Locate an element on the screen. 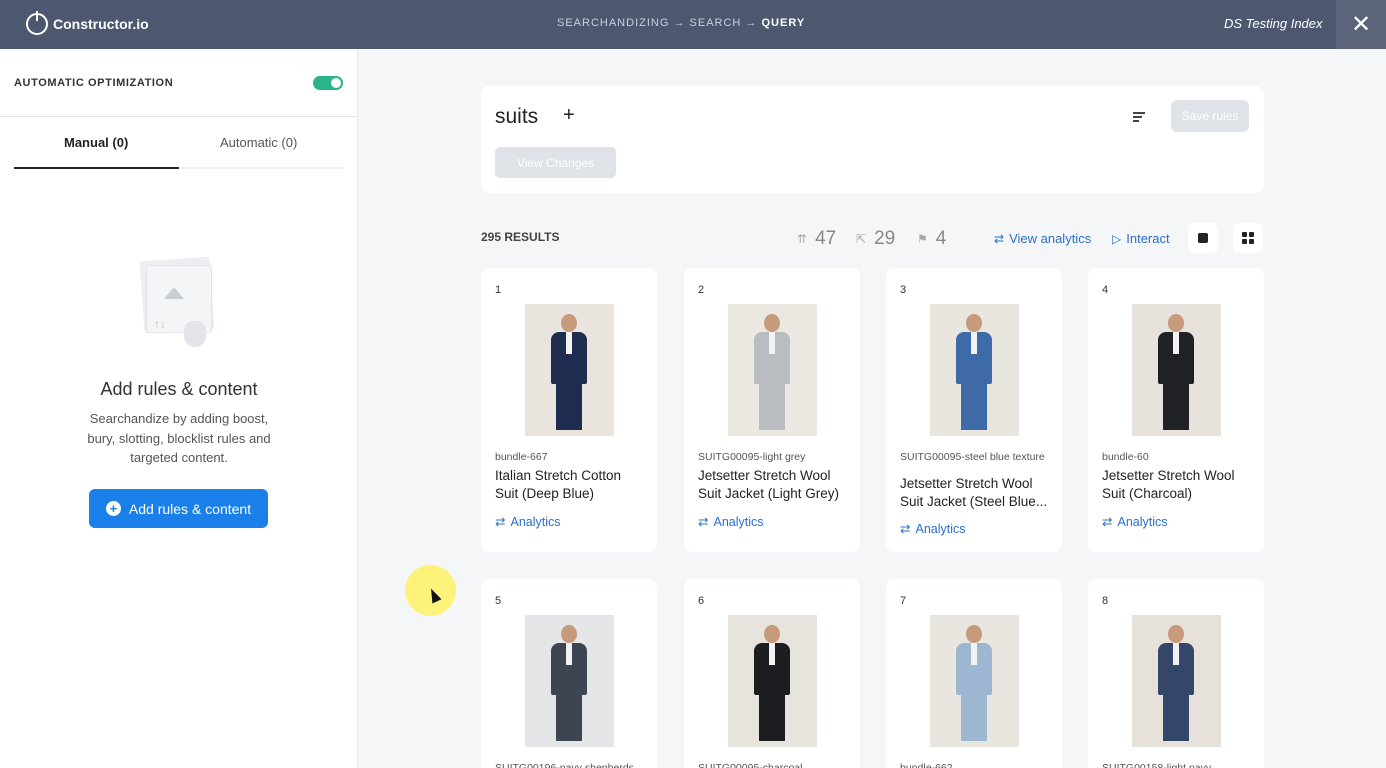  active-tab-indicator is located at coordinates (96, 168).